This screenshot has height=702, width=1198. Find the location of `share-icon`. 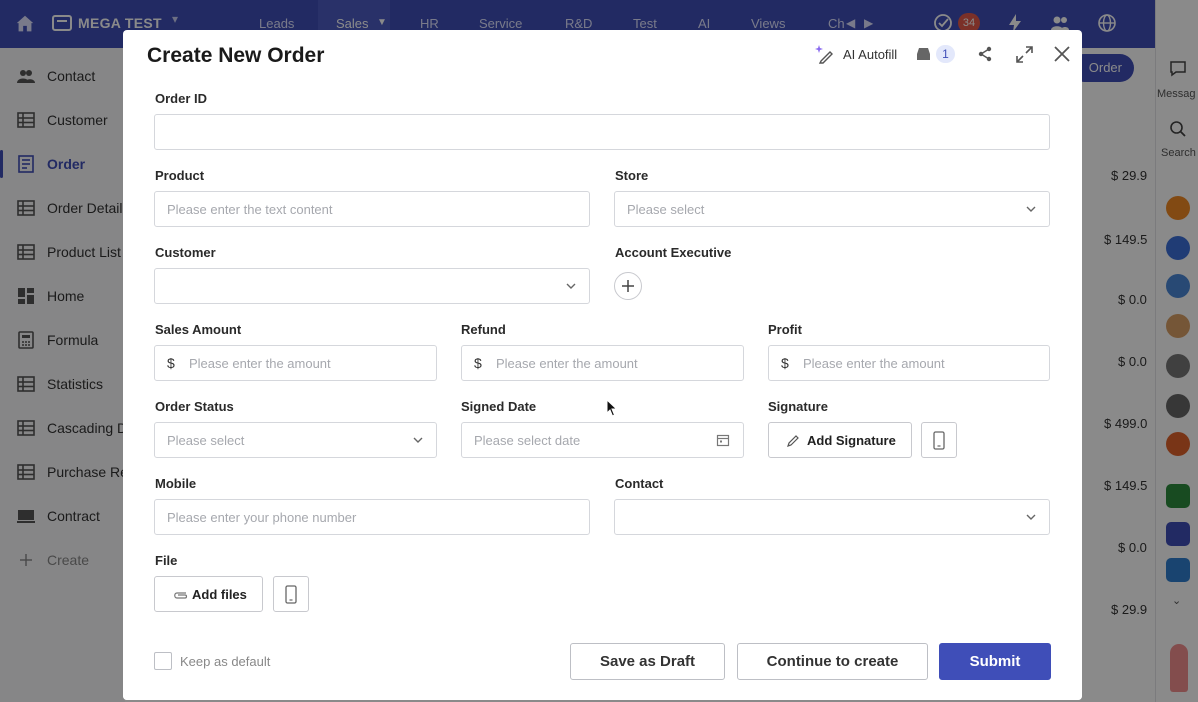

share-icon is located at coordinates (985, 54).